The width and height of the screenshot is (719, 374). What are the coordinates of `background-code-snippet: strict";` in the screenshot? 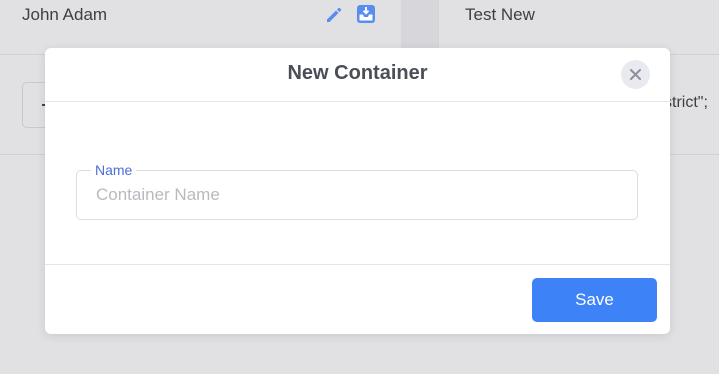 It's located at (686, 102).